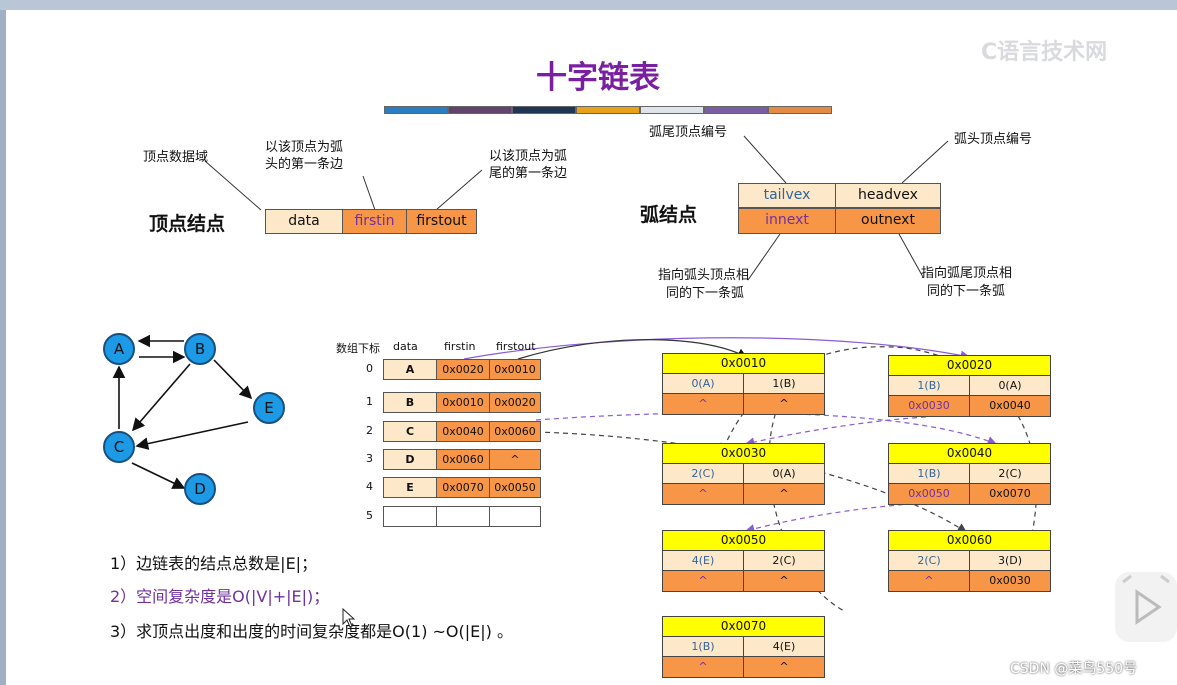  Describe the element at coordinates (369, 401) in the screenshot. I see `table-index: 1` at that location.